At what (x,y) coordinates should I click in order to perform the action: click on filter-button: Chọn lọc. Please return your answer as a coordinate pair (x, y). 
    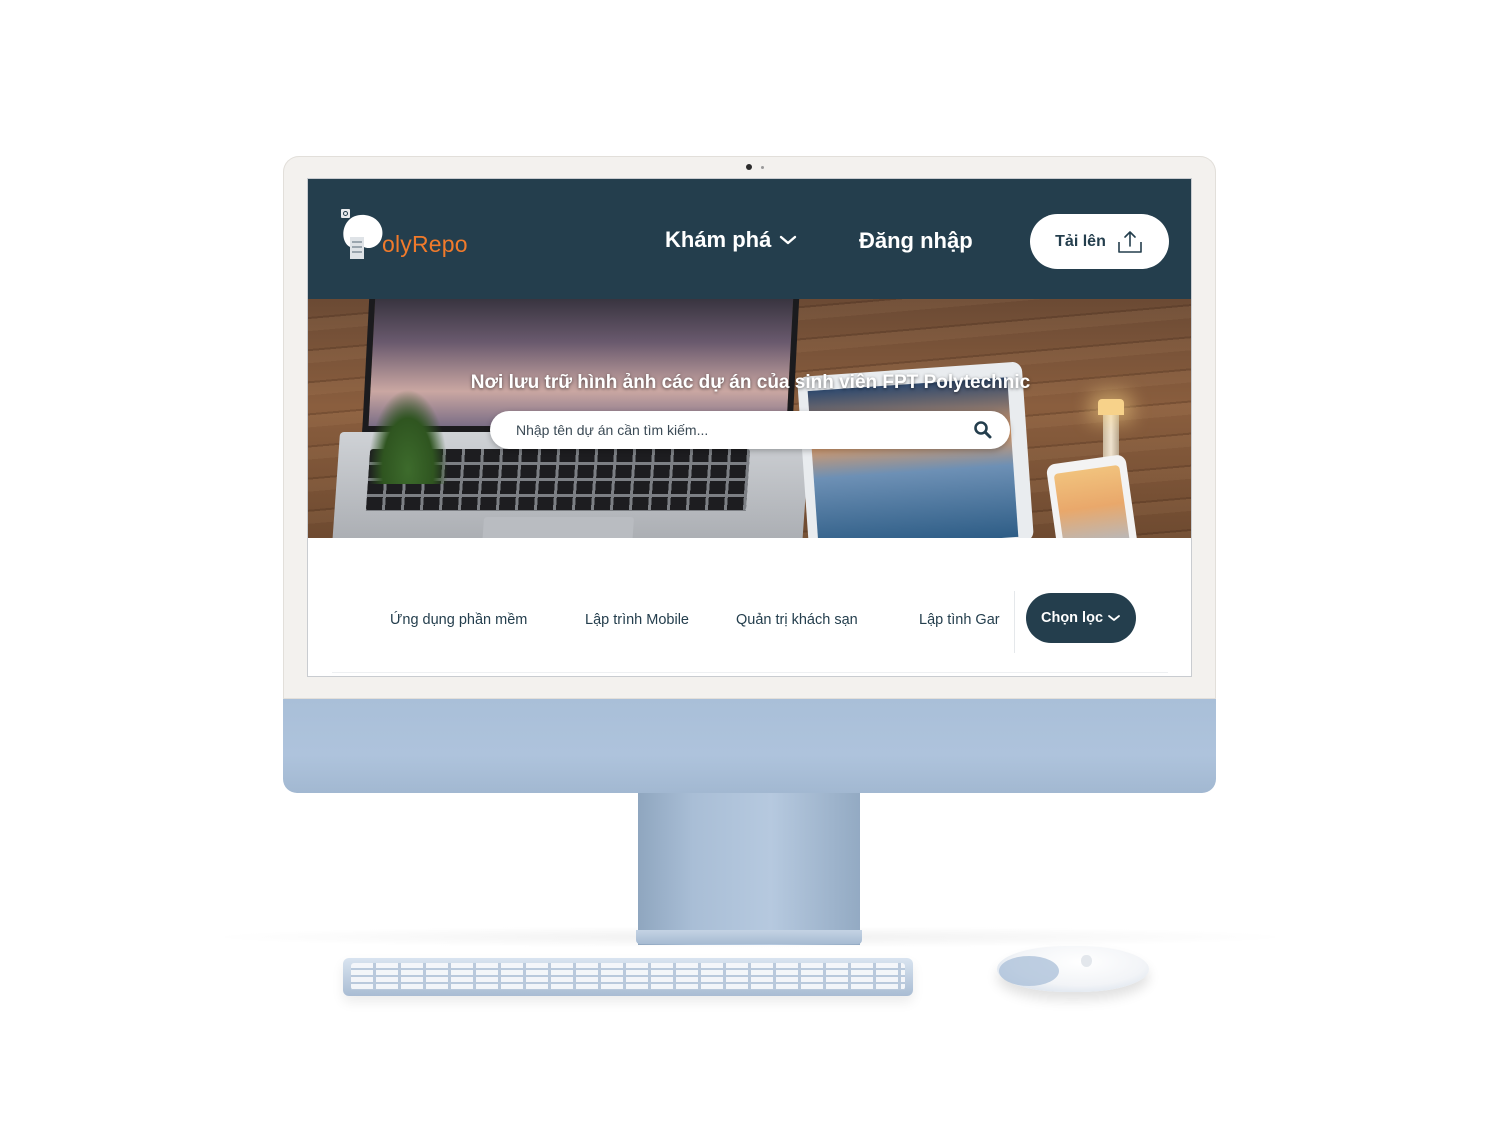
    Looking at the image, I should click on (1081, 618).